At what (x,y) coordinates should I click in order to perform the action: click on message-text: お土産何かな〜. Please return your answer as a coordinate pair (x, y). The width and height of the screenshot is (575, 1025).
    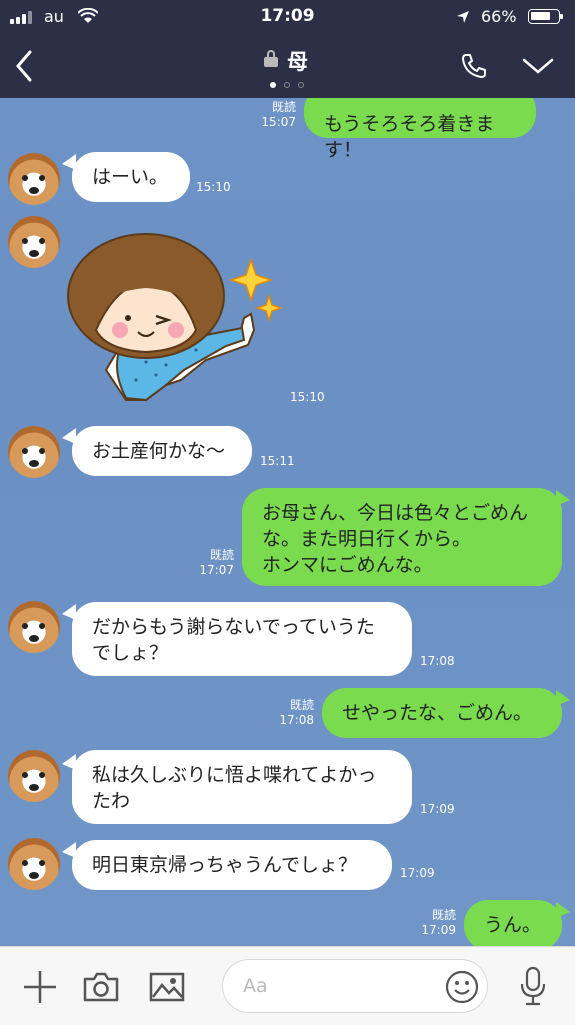
    Looking at the image, I should click on (159, 451).